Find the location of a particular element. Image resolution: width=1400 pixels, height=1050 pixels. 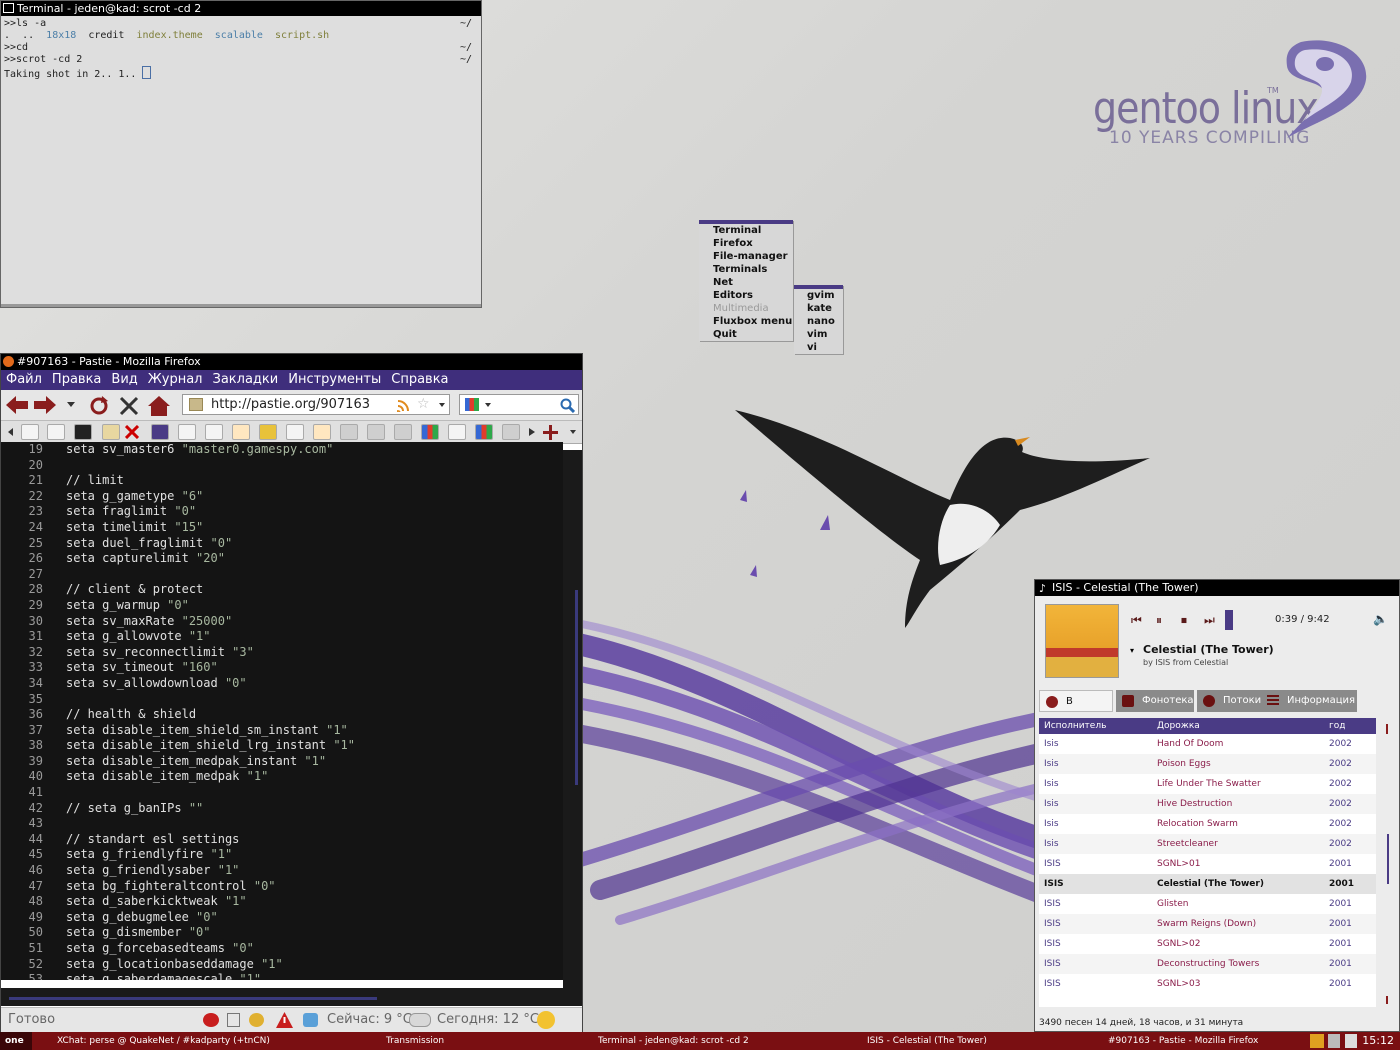

playlist-row: Isis Relocation Swarm 2002 is located at coordinates (1207, 824).